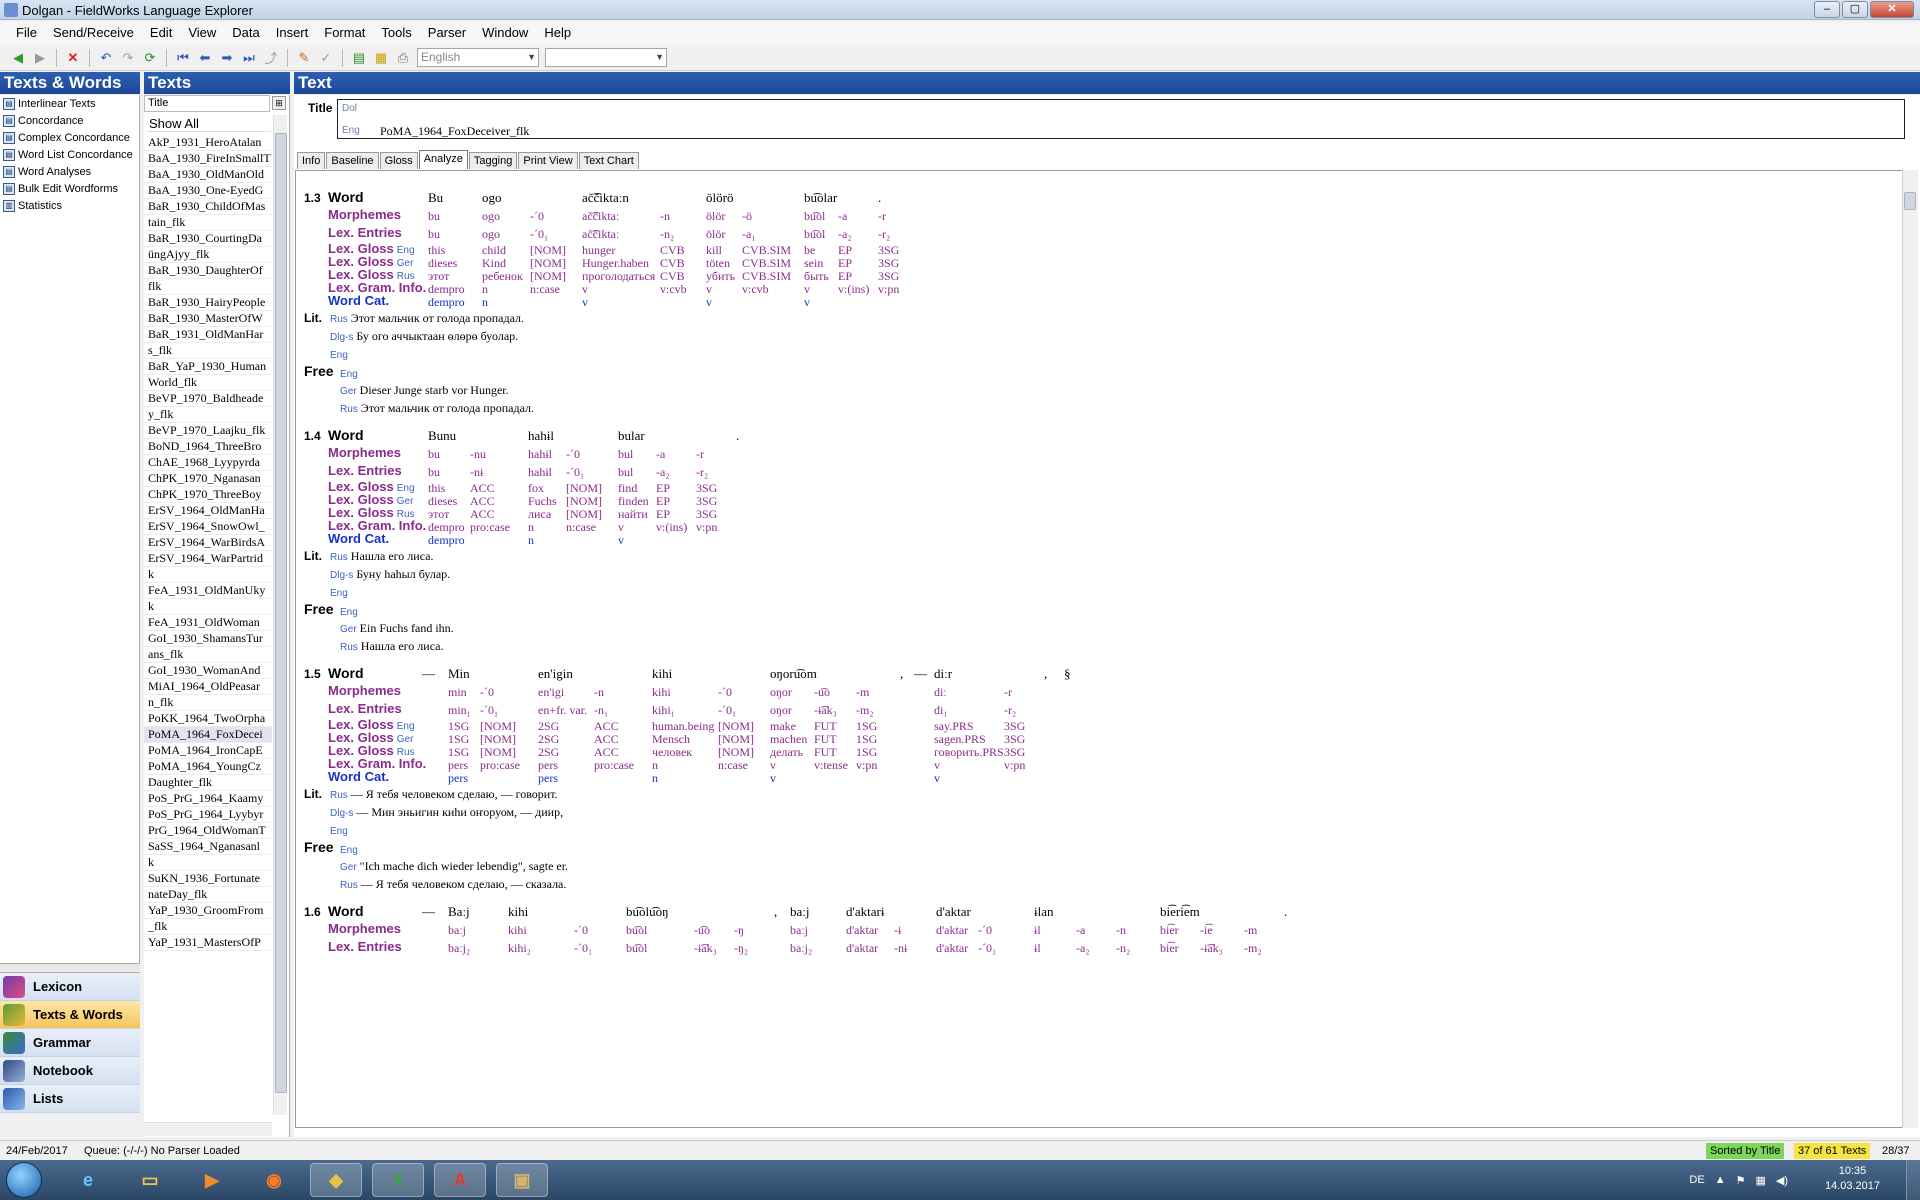 Image resolution: width=1920 pixels, height=1200 pixels. What do you see at coordinates (208, 511) in the screenshot?
I see `text-list-item: ErSV_1964_OldManHa` at bounding box center [208, 511].